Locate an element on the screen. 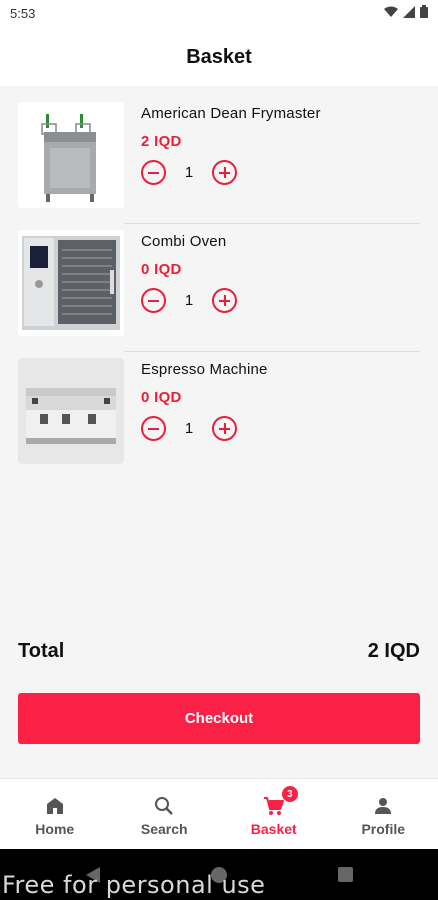  cart-count-badge: 3 is located at coordinates (289, 794).